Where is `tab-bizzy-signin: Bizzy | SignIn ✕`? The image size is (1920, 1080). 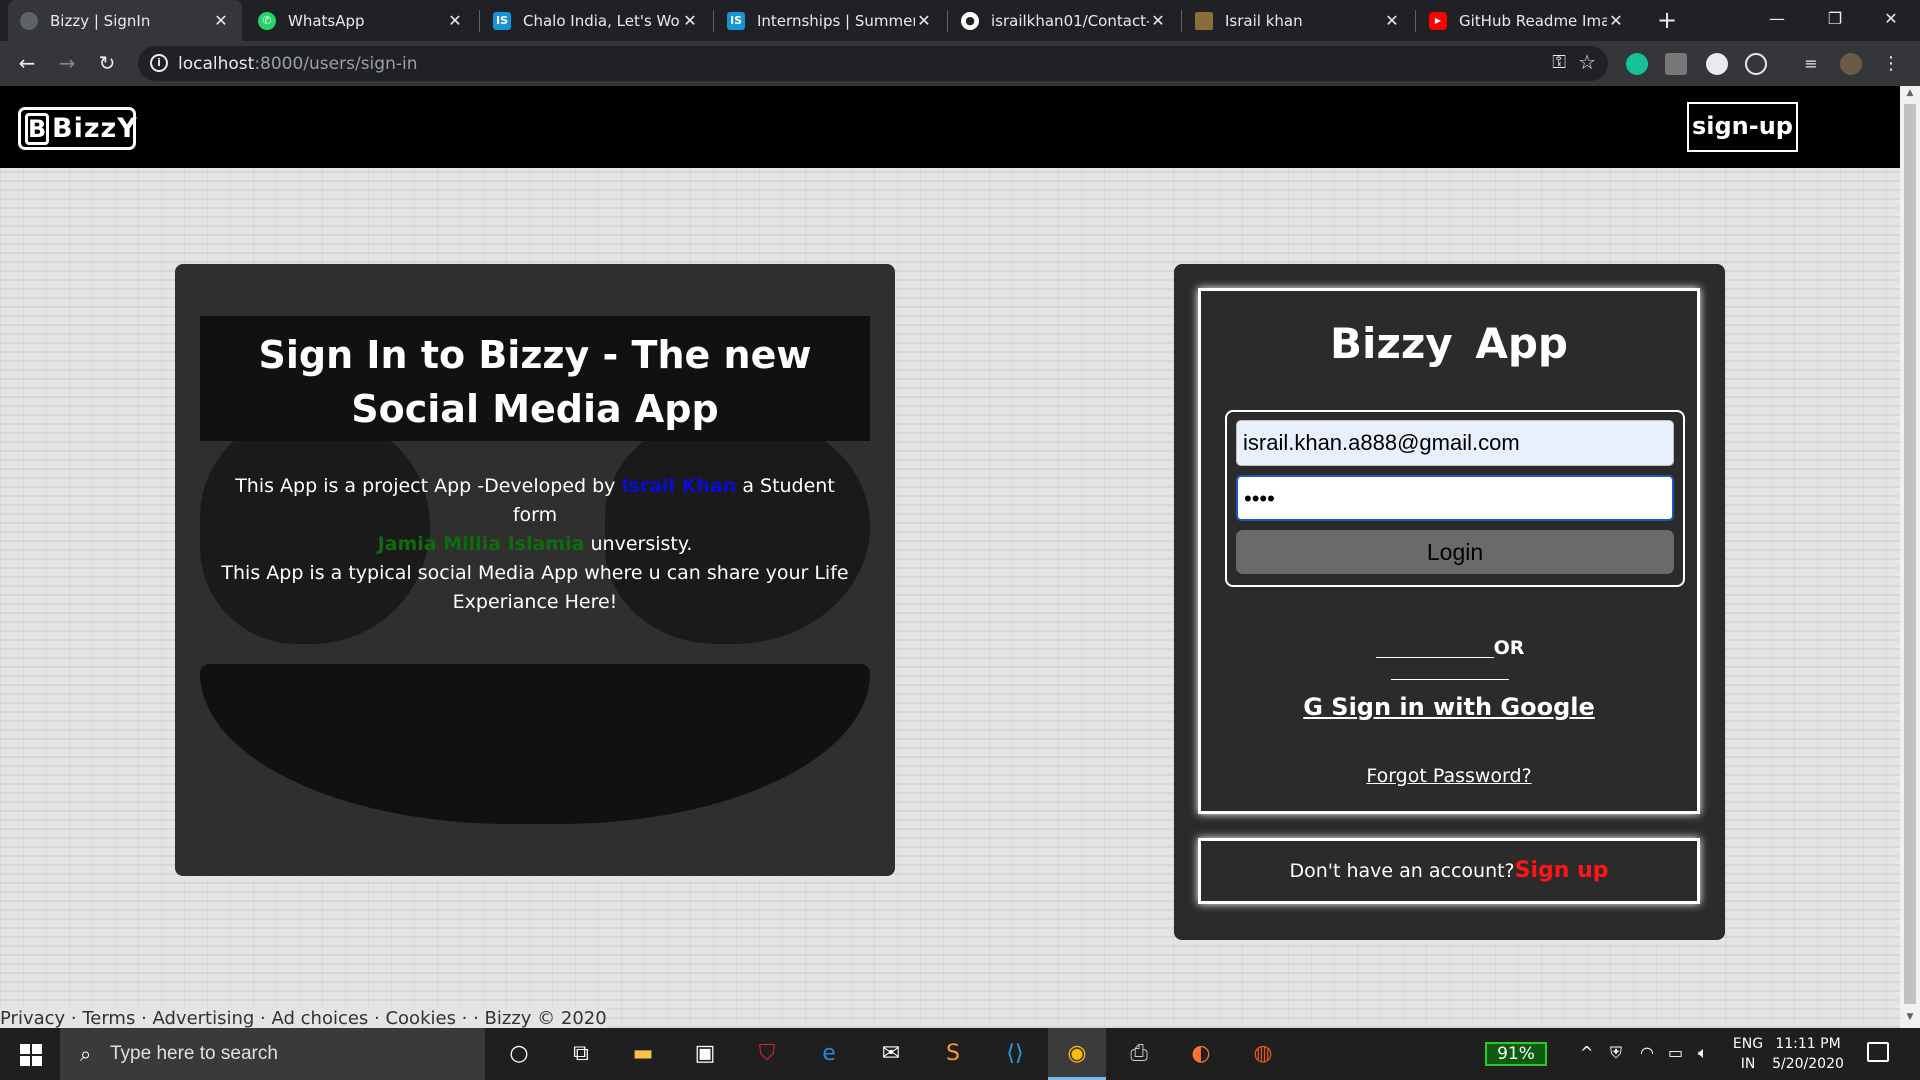 tab-bizzy-signin: Bizzy | SignIn ✕ is located at coordinates (125, 20).